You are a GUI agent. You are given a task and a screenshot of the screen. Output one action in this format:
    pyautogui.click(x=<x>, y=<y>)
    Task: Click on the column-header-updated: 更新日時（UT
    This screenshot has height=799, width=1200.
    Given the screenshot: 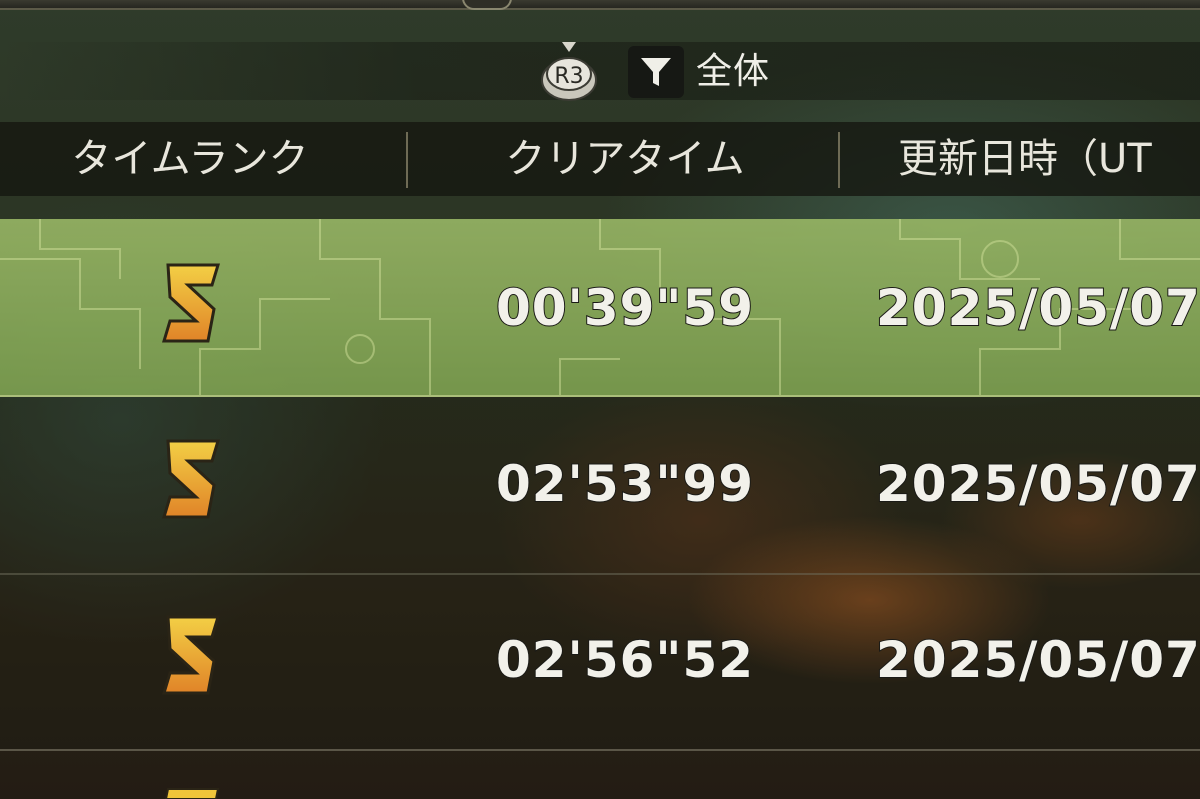 What is the action you would take?
    pyautogui.click(x=1049, y=159)
    